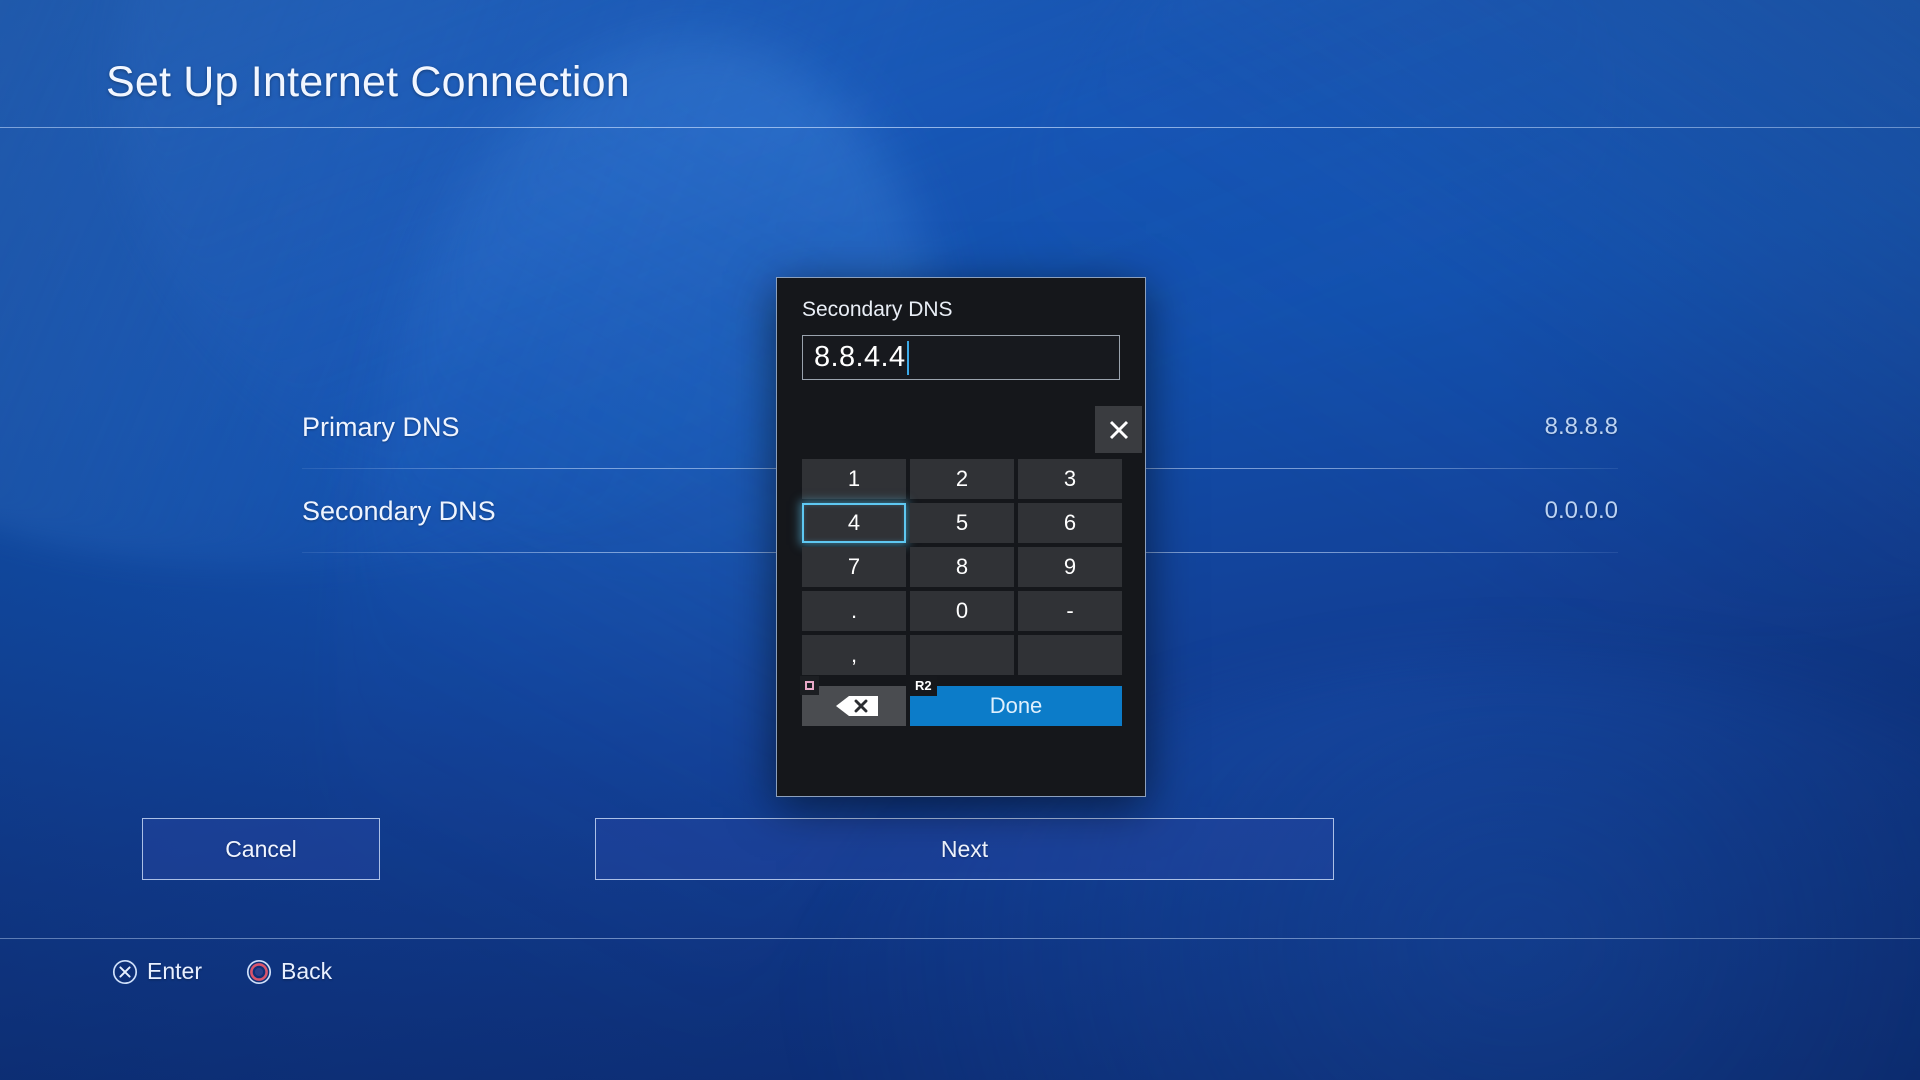  Describe the element at coordinates (962, 611) in the screenshot. I see `keypad-key-0: 0` at that location.